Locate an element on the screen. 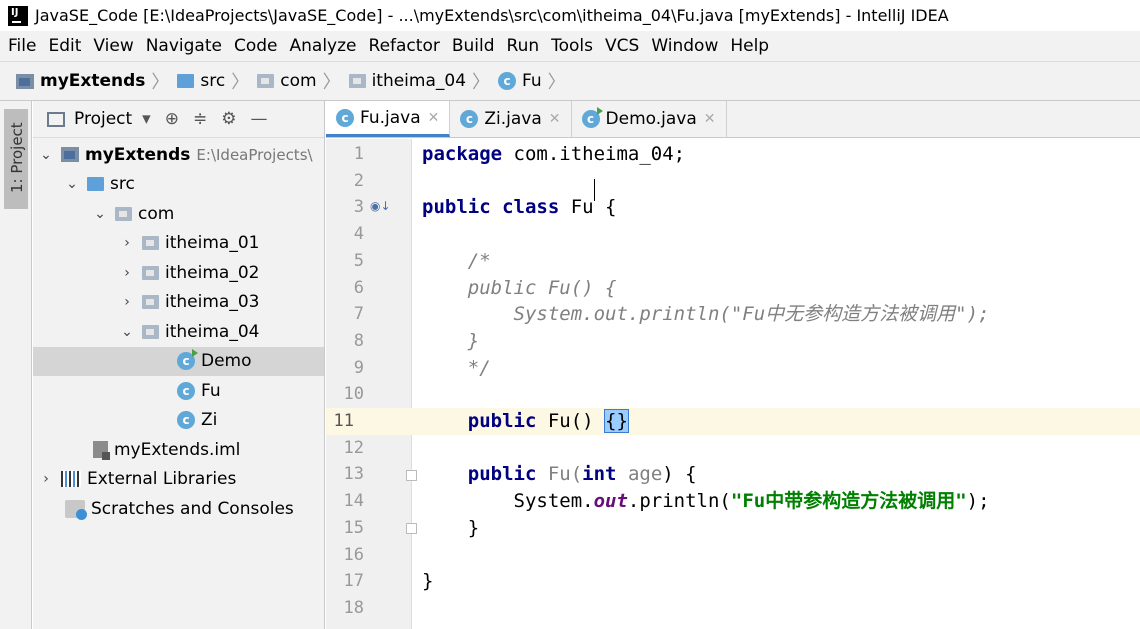 The height and width of the screenshot is (629, 1140). menu-run: Run is located at coordinates (523, 46).